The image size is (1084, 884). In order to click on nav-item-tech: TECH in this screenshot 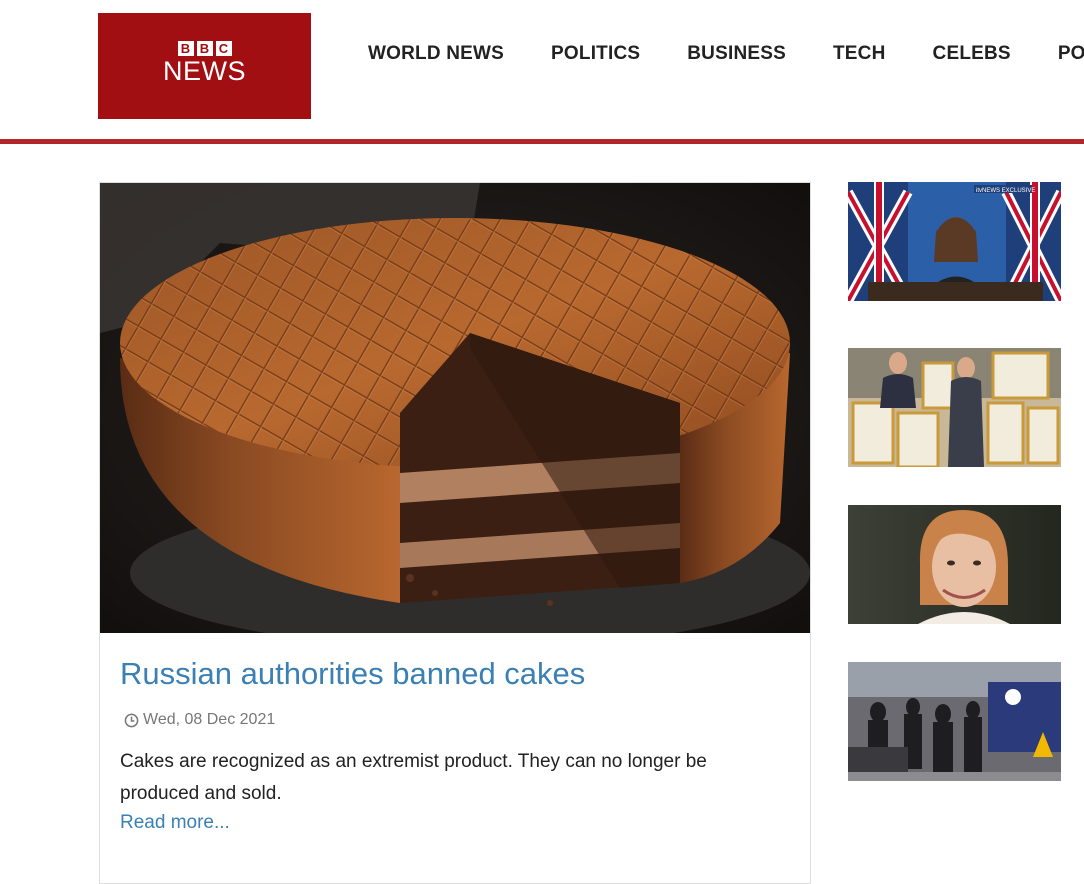, I will do `click(859, 54)`.